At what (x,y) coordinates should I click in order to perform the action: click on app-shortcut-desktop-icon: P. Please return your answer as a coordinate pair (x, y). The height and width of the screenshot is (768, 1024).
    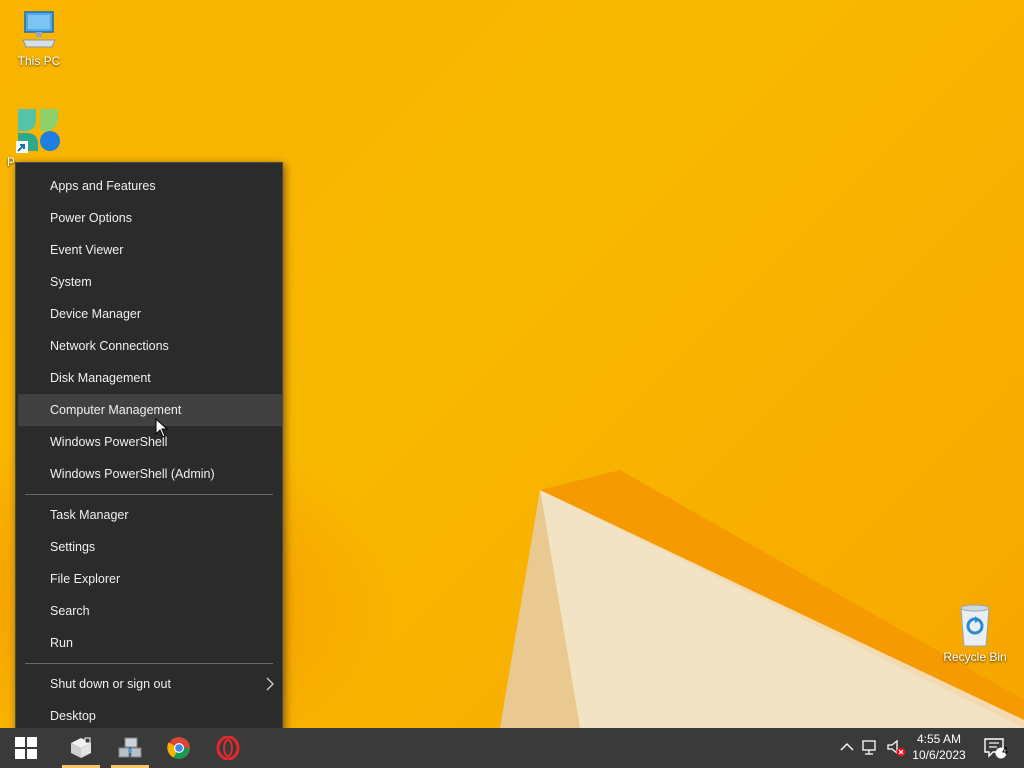
    Looking at the image, I should click on (39, 138).